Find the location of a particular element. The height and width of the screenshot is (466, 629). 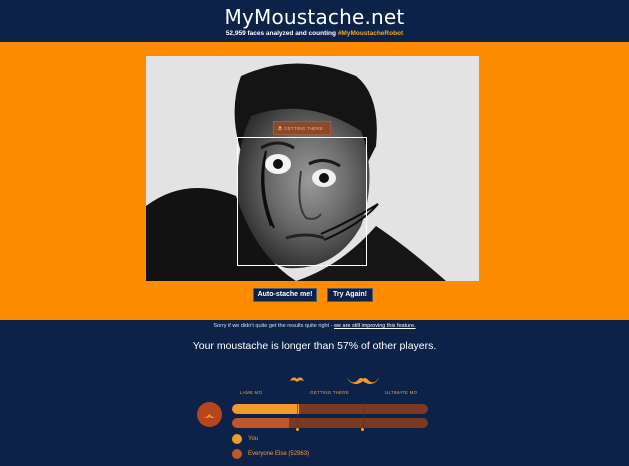

moustache-avatar-icon is located at coordinates (209, 416).